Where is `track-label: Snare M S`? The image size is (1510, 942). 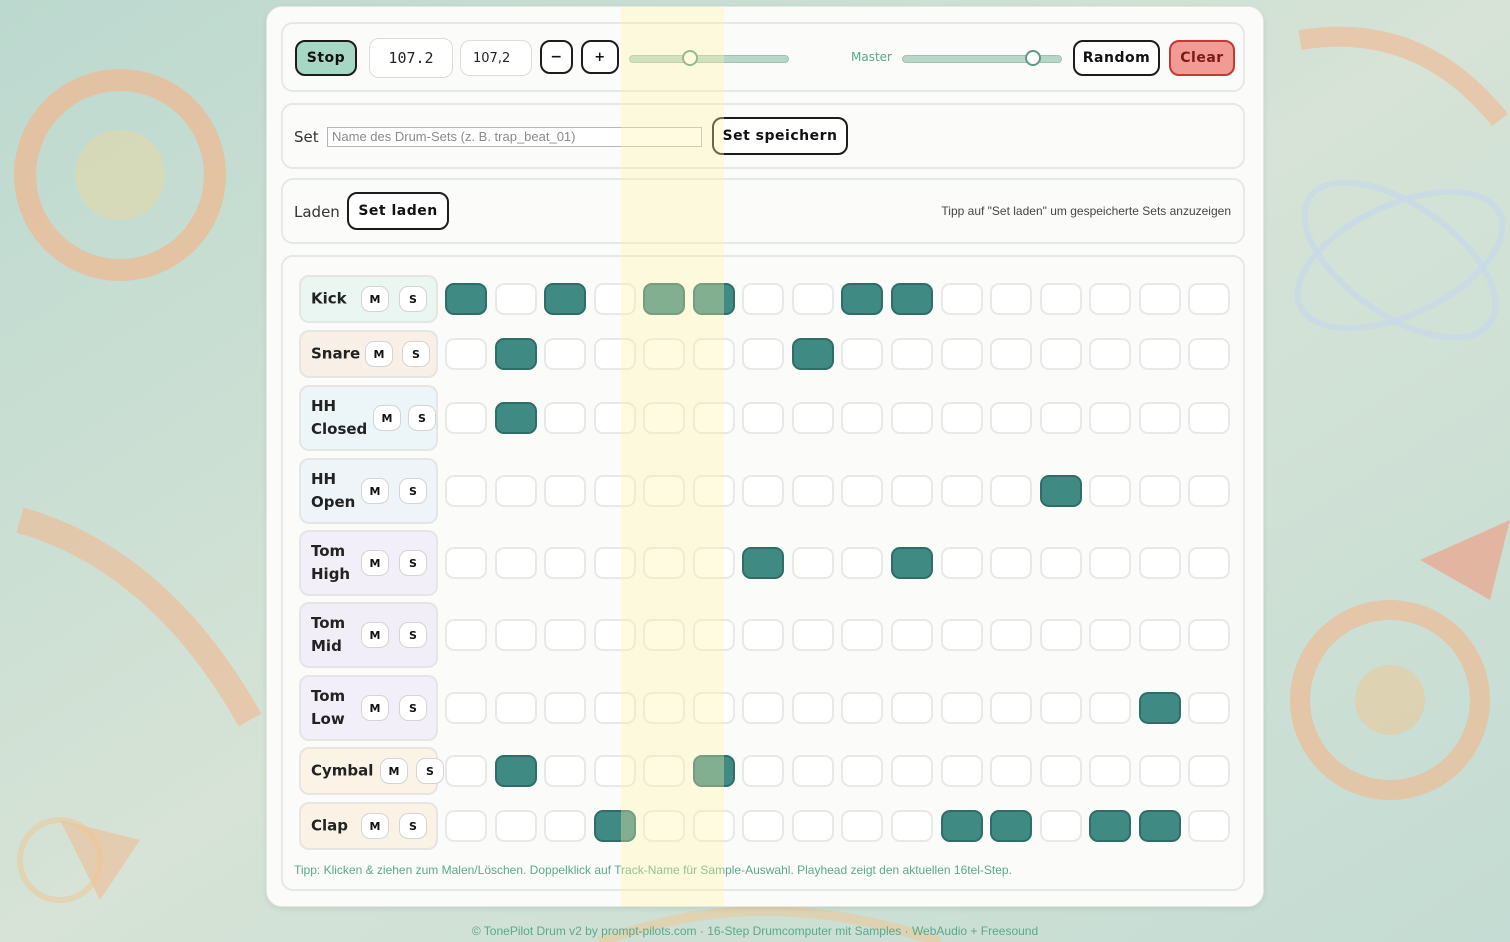 track-label: Snare M S is located at coordinates (368, 354).